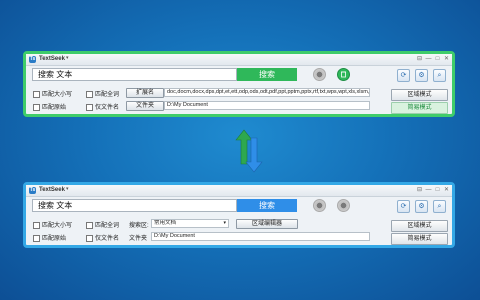  Describe the element at coordinates (224, 223) in the screenshot. I see `chevron-down-icon: ▾` at that location.